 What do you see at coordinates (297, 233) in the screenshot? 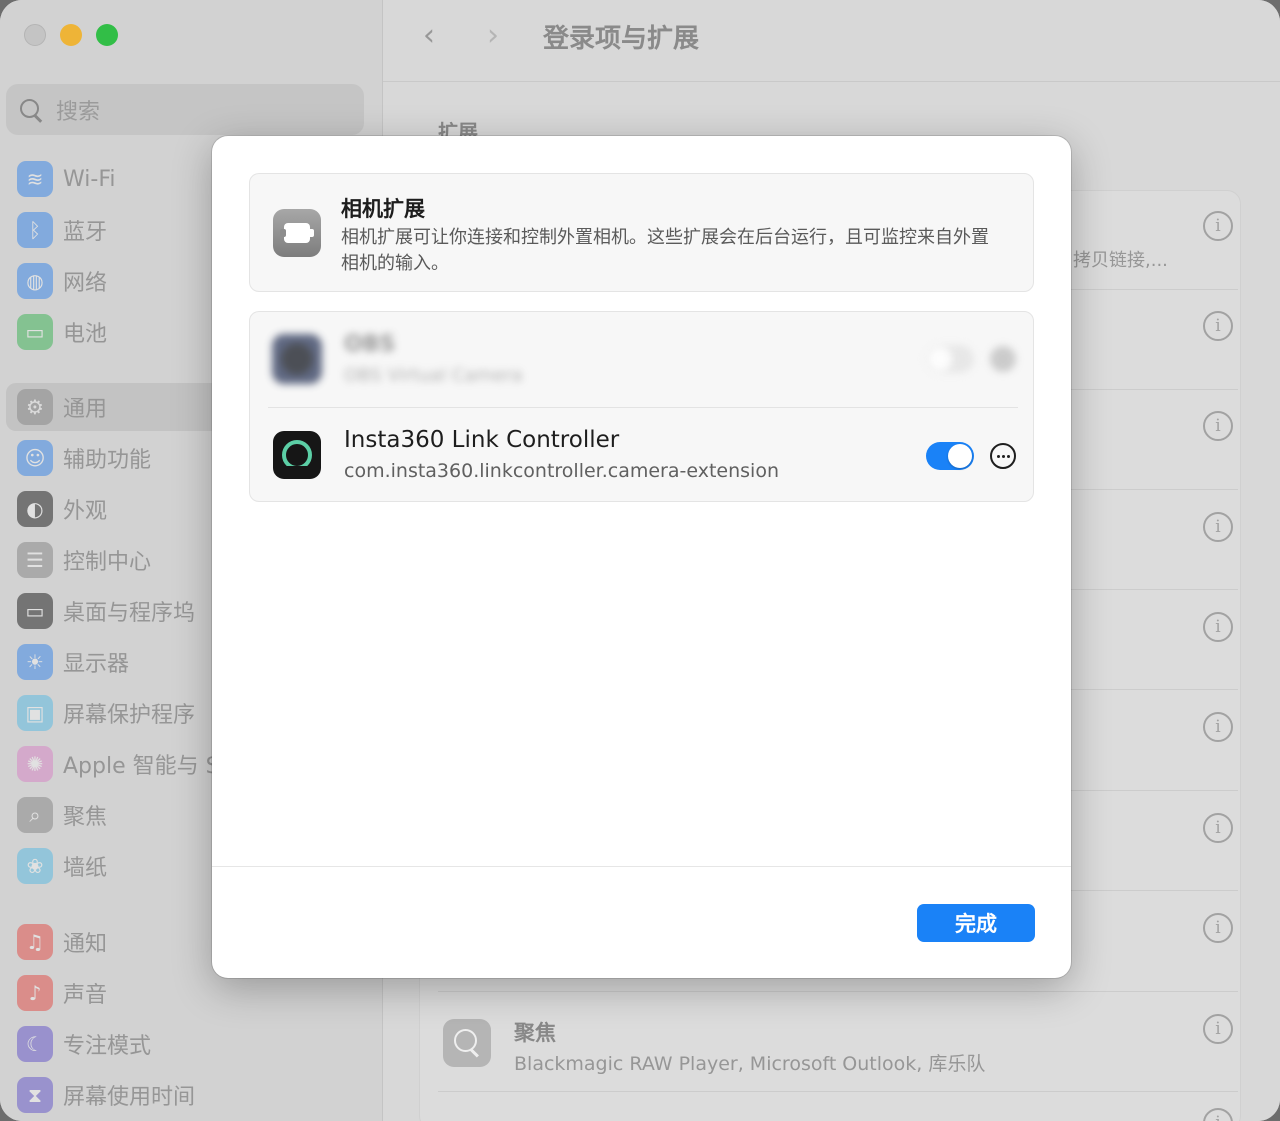
I see `camera-extension-icon` at bounding box center [297, 233].